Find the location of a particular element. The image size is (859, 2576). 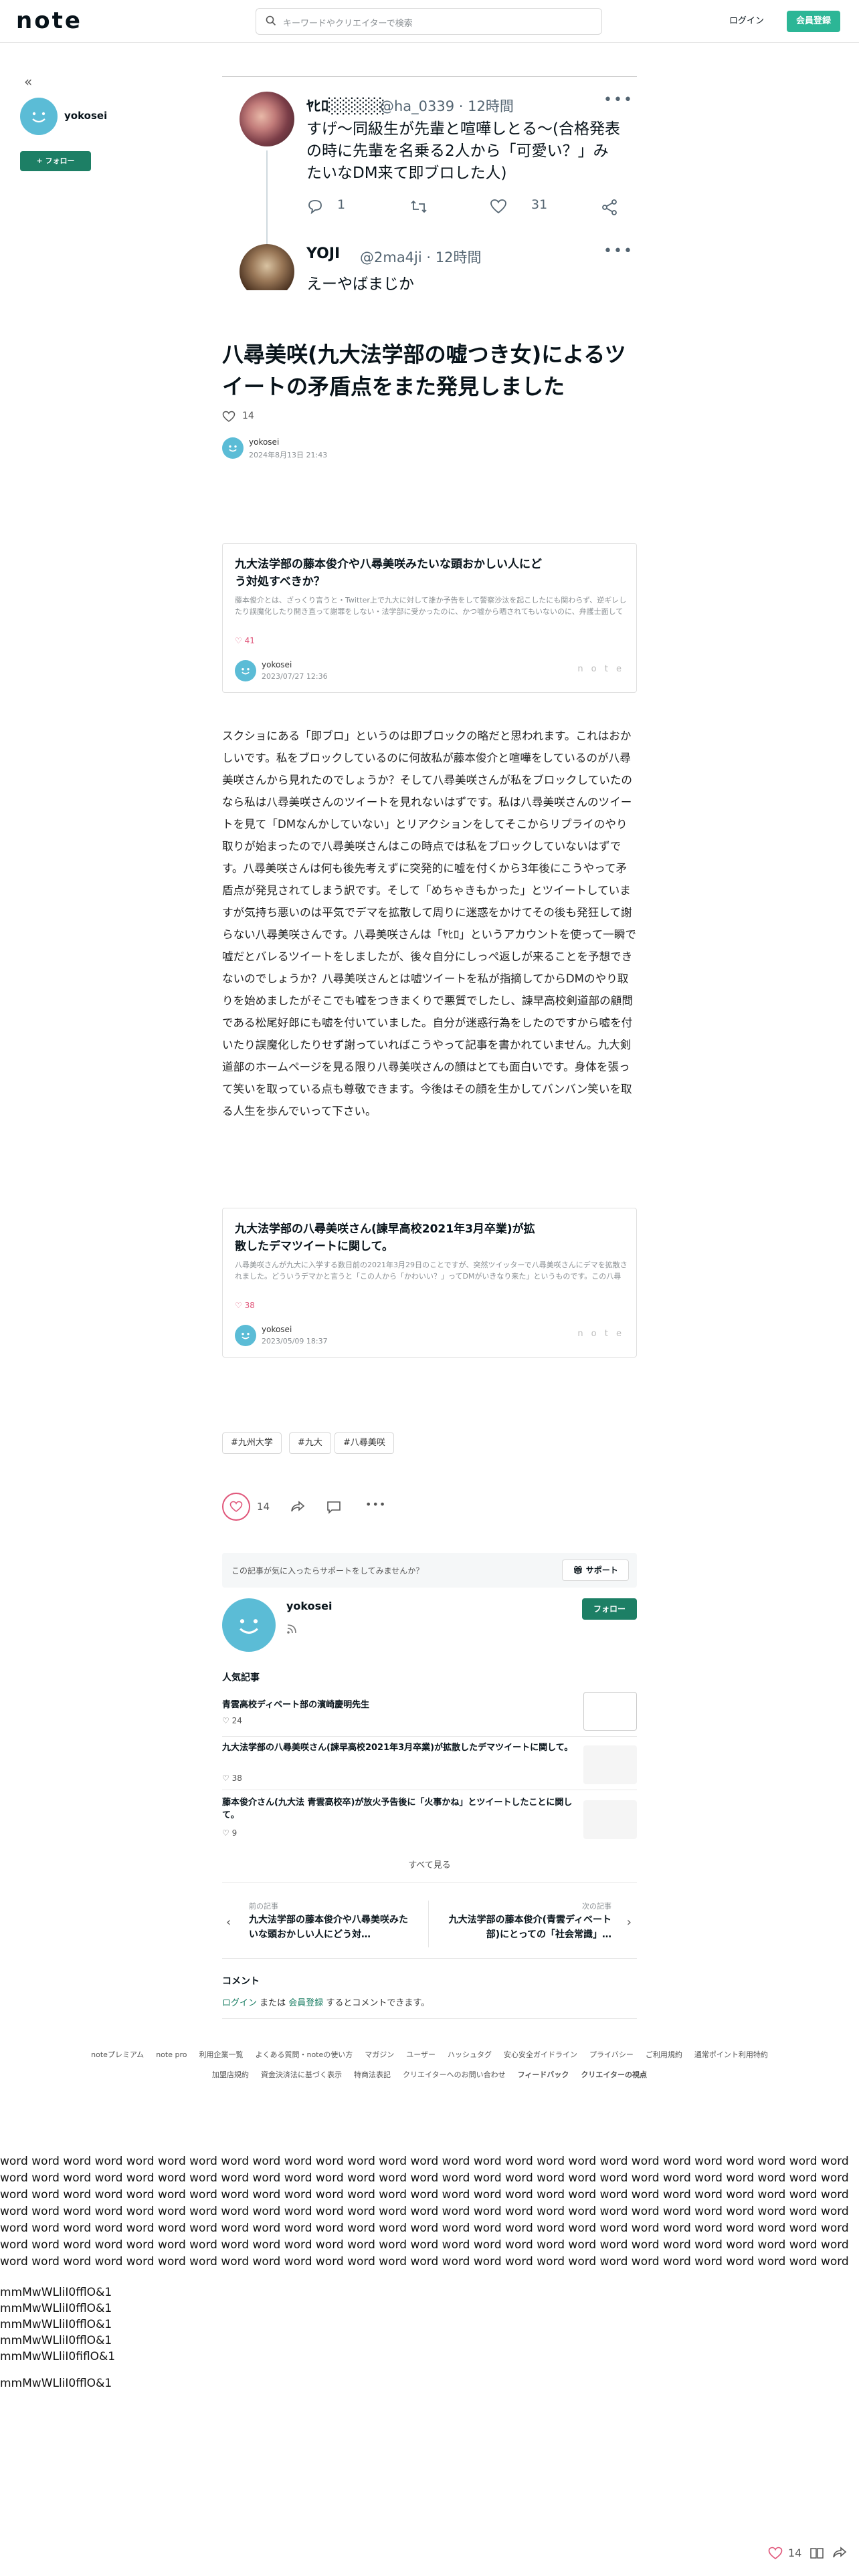

see-all-link: すべて見る is located at coordinates (429, 1864).